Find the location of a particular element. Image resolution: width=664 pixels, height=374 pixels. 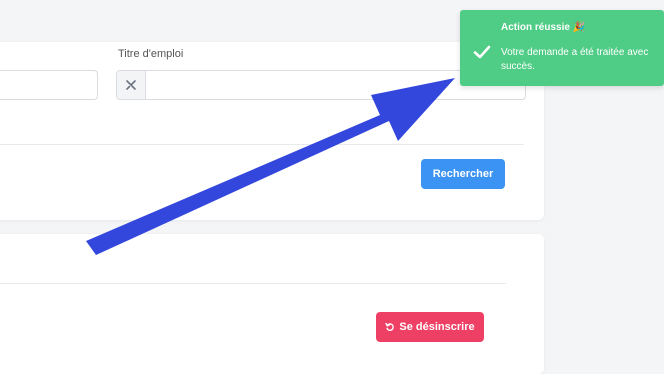

unsubscribe-button: Se désinscrire is located at coordinates (430, 327).